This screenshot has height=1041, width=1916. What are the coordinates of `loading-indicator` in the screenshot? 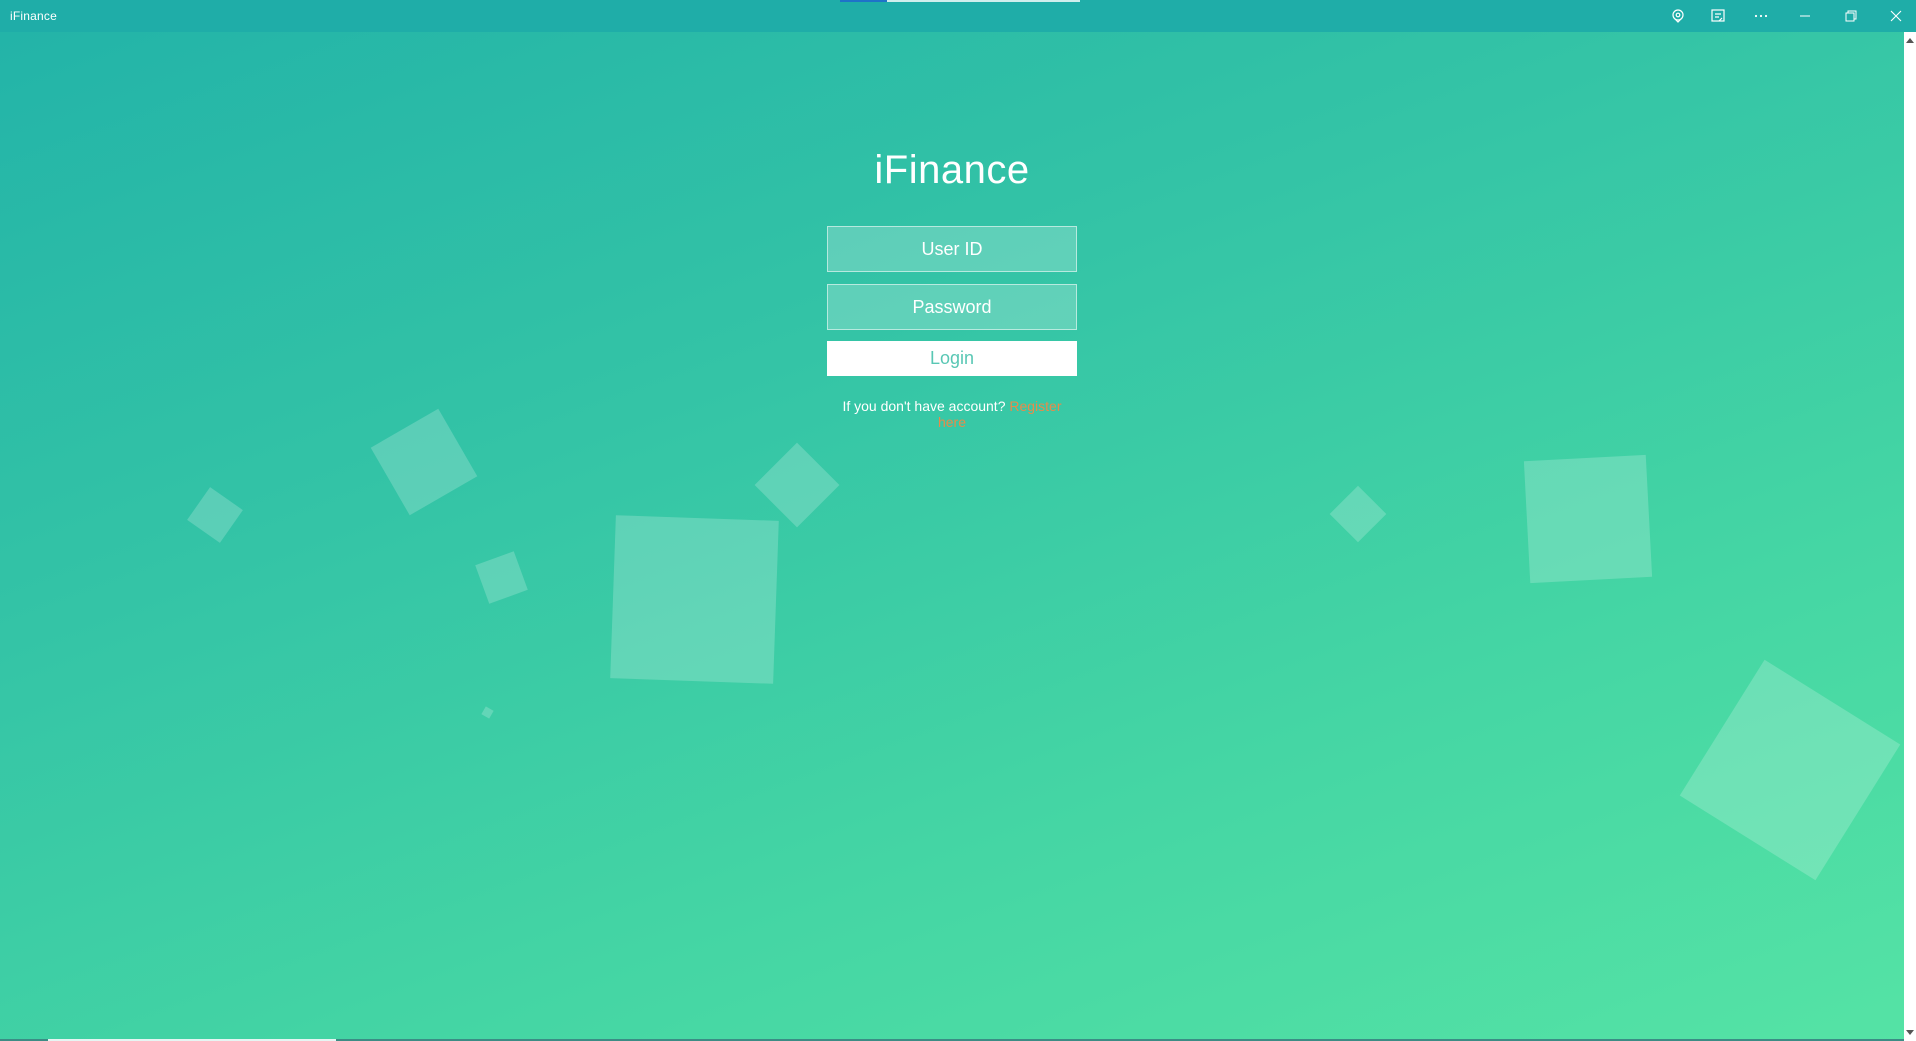 It's located at (863, 1).